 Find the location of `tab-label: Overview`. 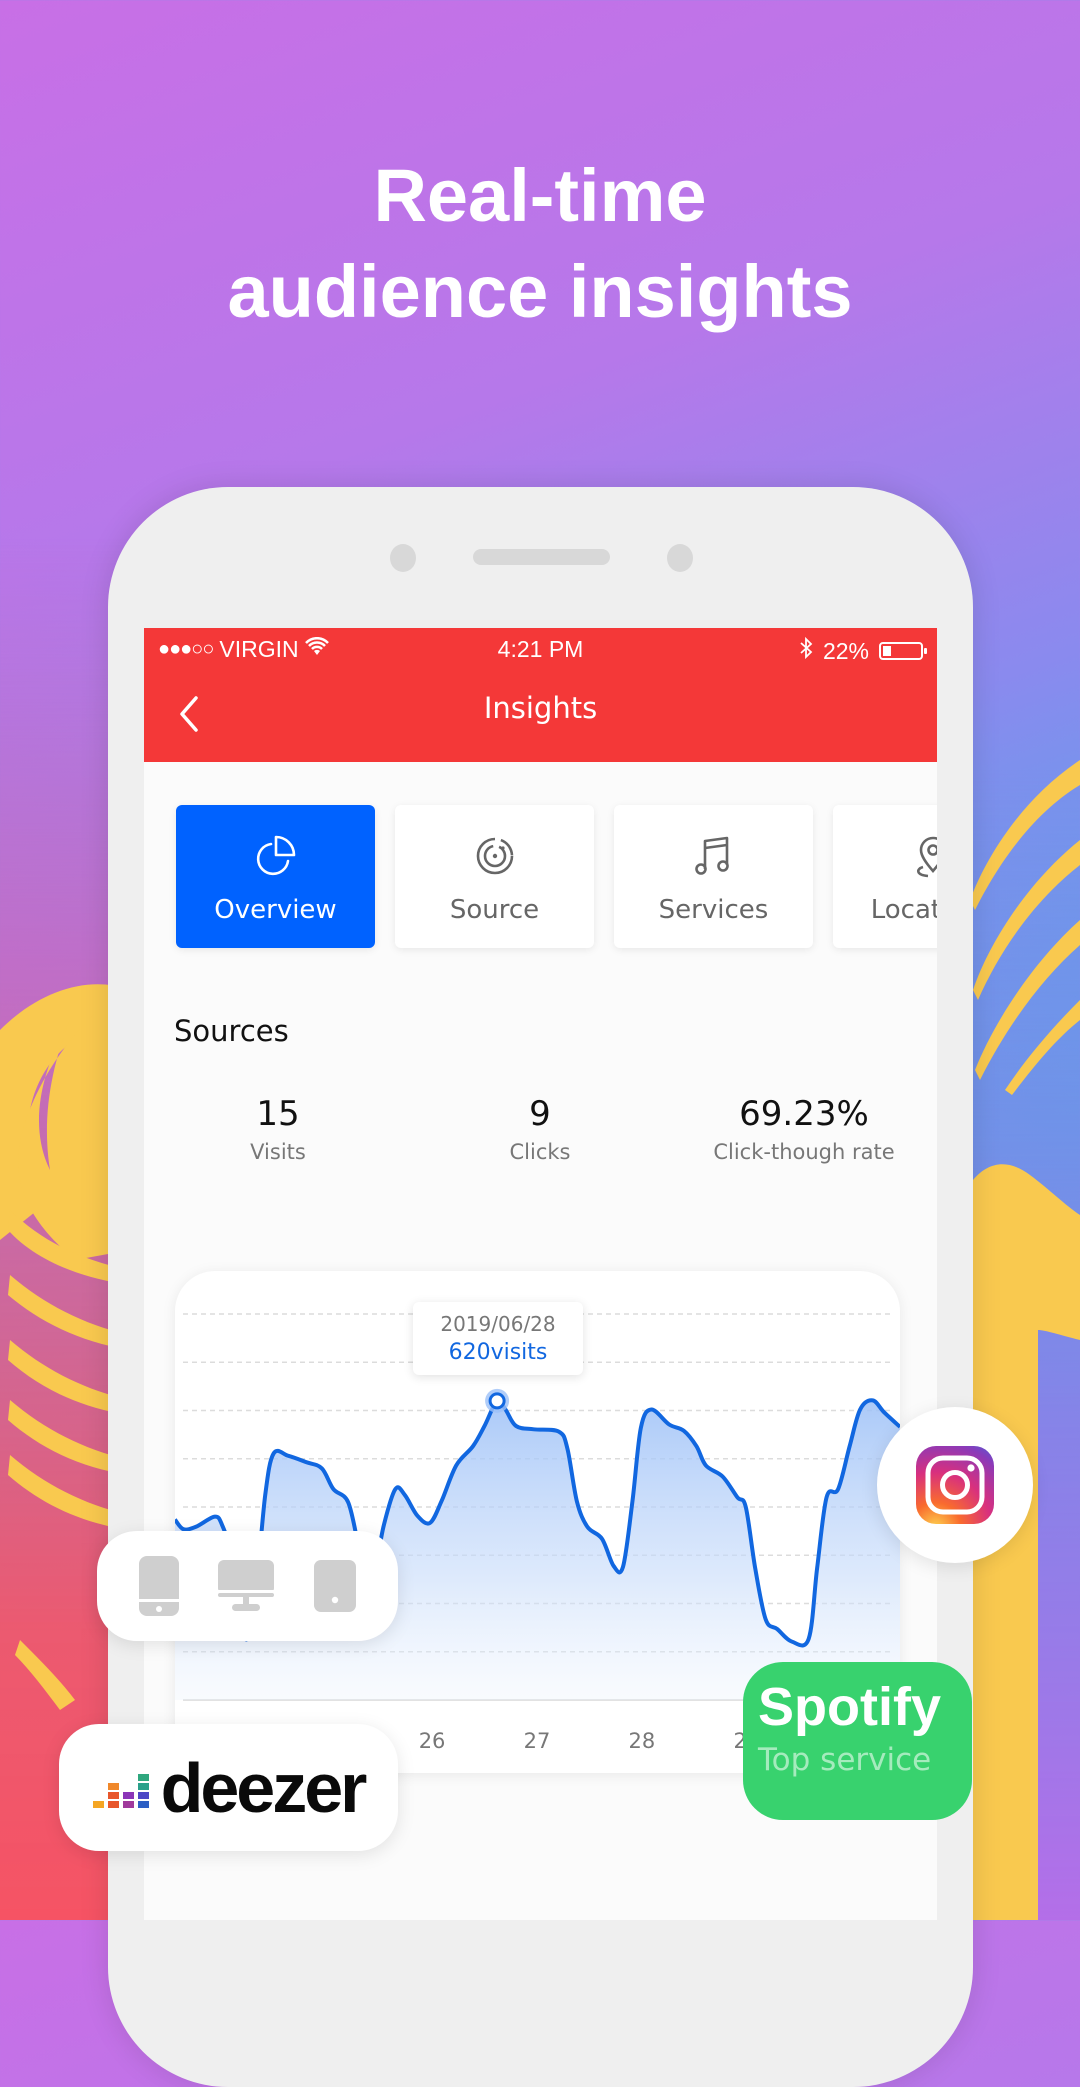

tab-label: Overview is located at coordinates (275, 910).